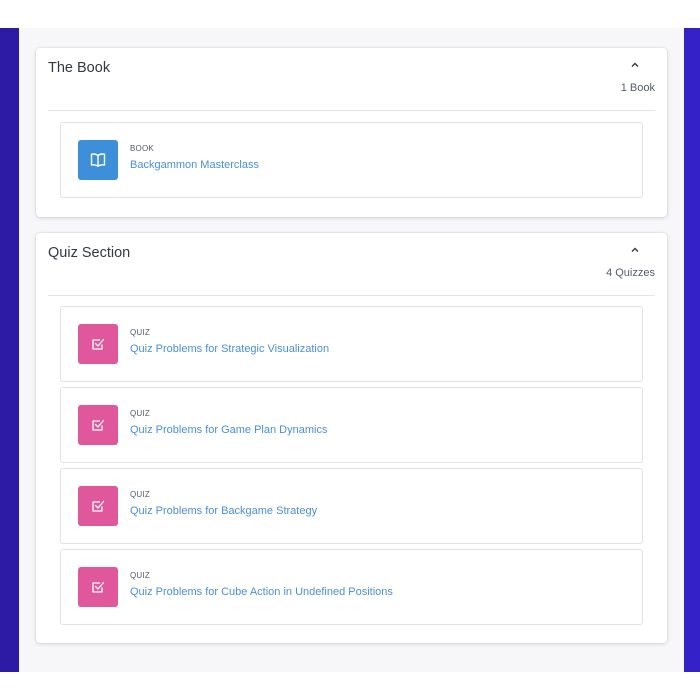 The width and height of the screenshot is (700, 700). What do you see at coordinates (89, 253) in the screenshot?
I see `quiz-section-title: Quiz Section` at bounding box center [89, 253].